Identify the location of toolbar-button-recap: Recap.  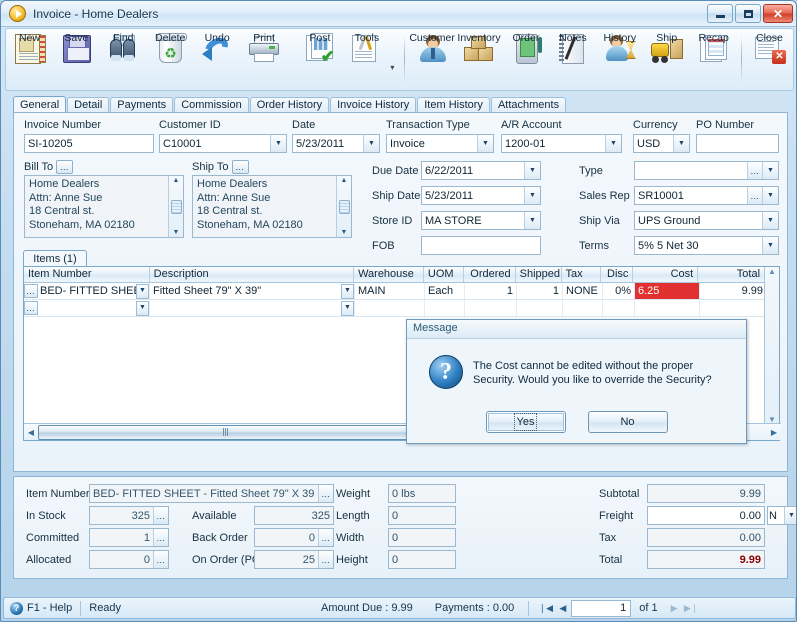
(713, 60).